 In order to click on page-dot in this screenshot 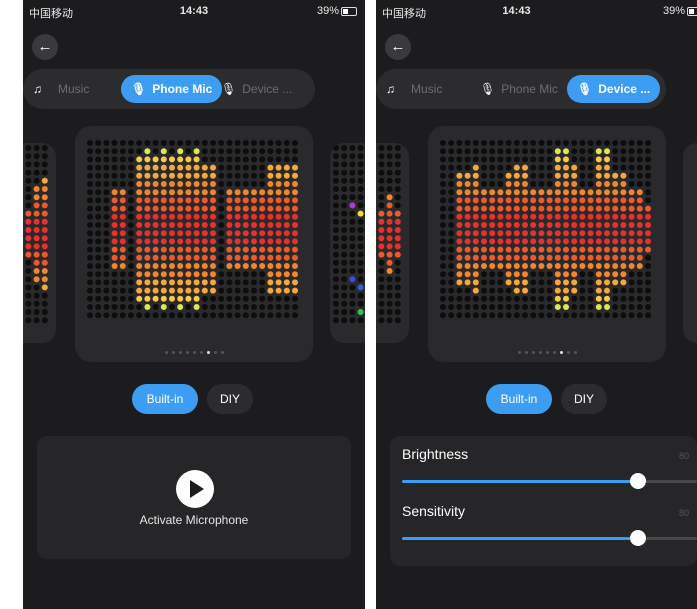, I will do `click(173, 352)`.